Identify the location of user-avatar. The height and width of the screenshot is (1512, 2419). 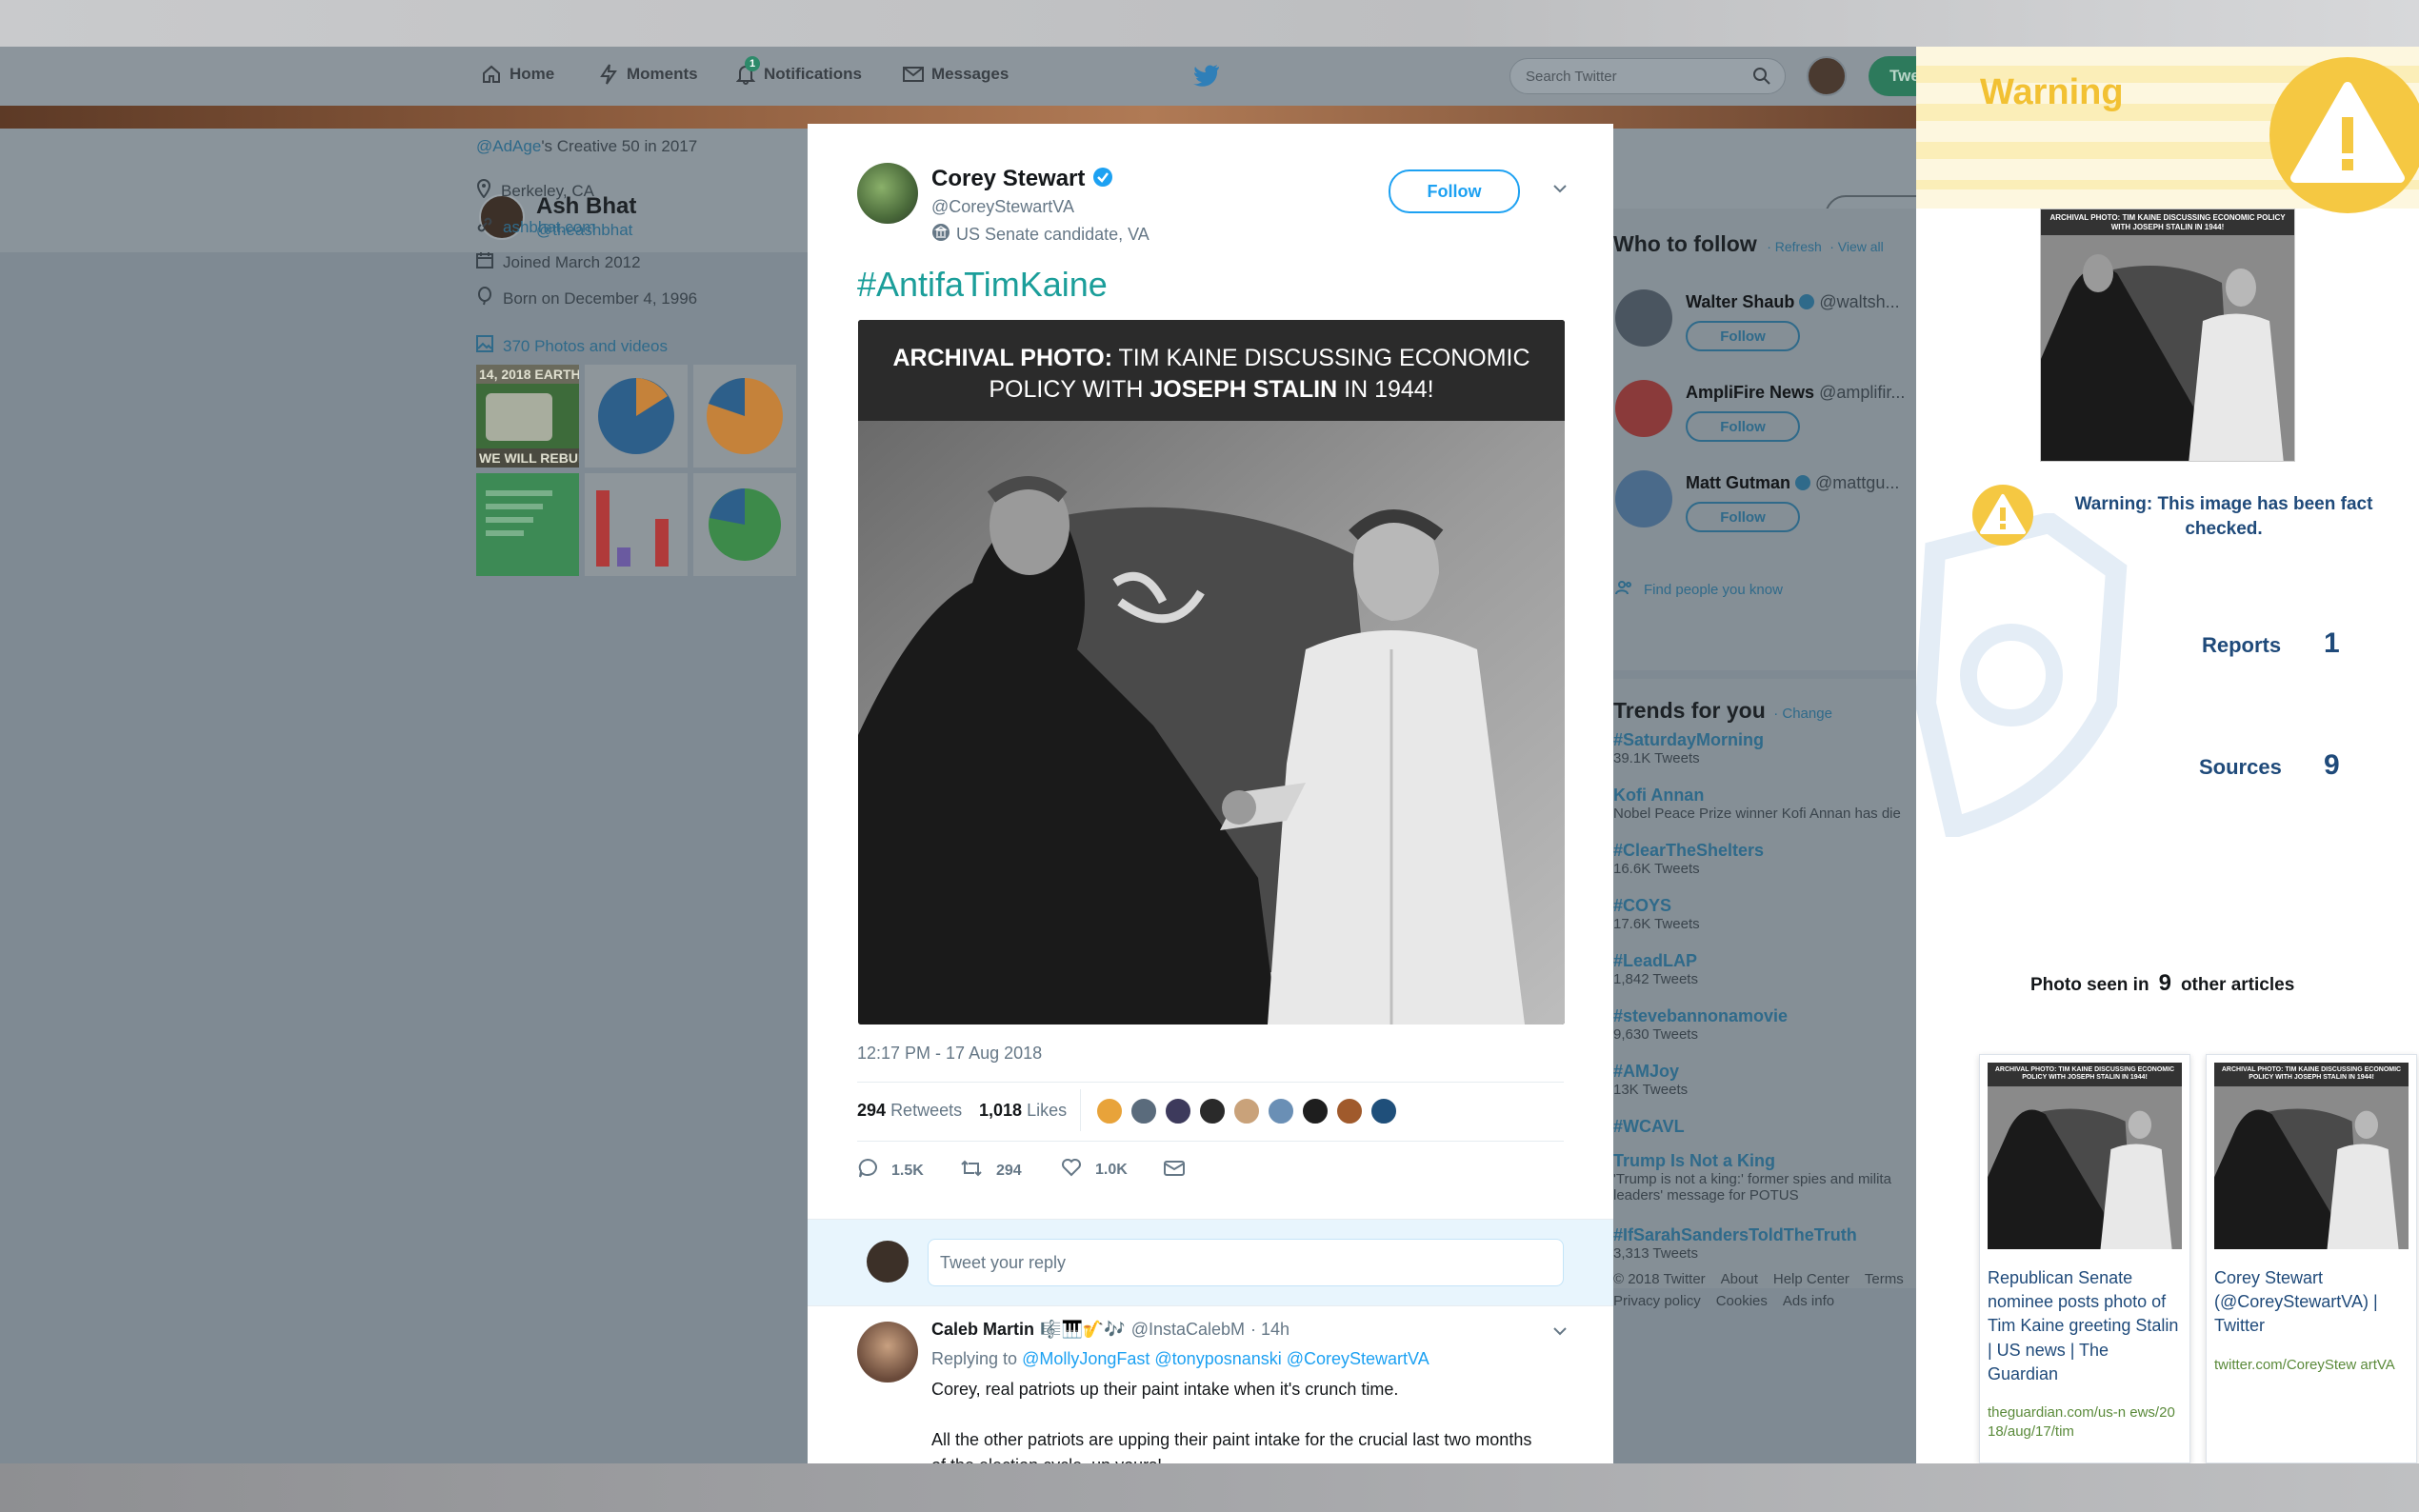
(1827, 76).